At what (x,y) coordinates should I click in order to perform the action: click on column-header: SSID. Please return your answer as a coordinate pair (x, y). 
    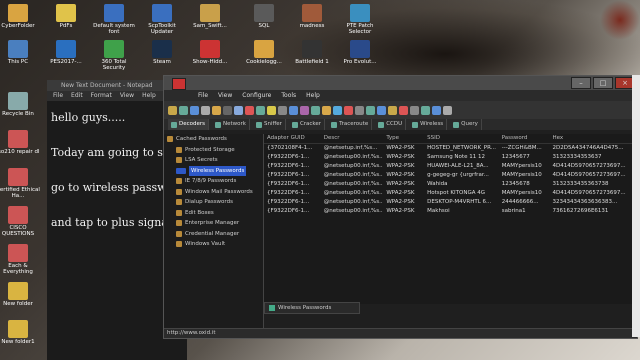
    Looking at the image, I should click on (461, 138).